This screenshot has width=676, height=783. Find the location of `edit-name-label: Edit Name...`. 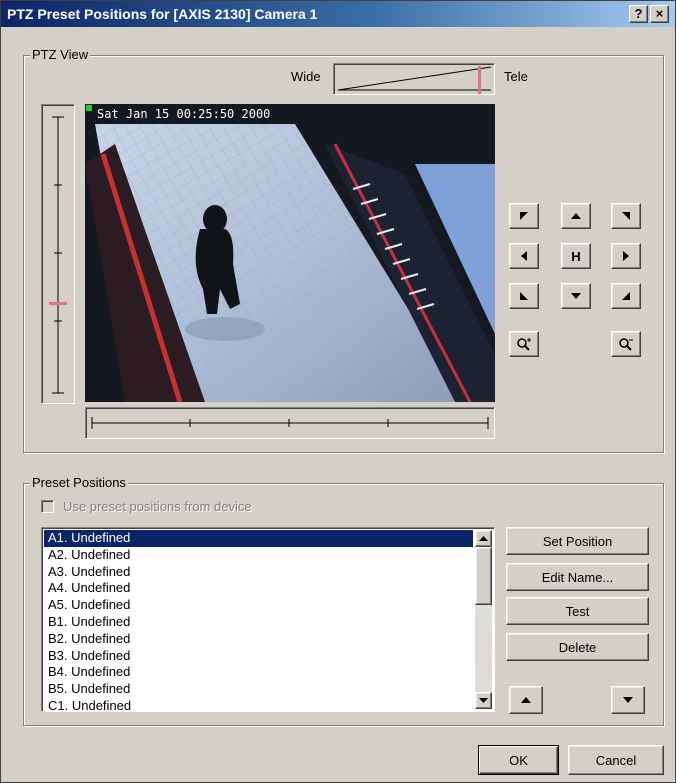

edit-name-label: Edit Name... is located at coordinates (577, 577).